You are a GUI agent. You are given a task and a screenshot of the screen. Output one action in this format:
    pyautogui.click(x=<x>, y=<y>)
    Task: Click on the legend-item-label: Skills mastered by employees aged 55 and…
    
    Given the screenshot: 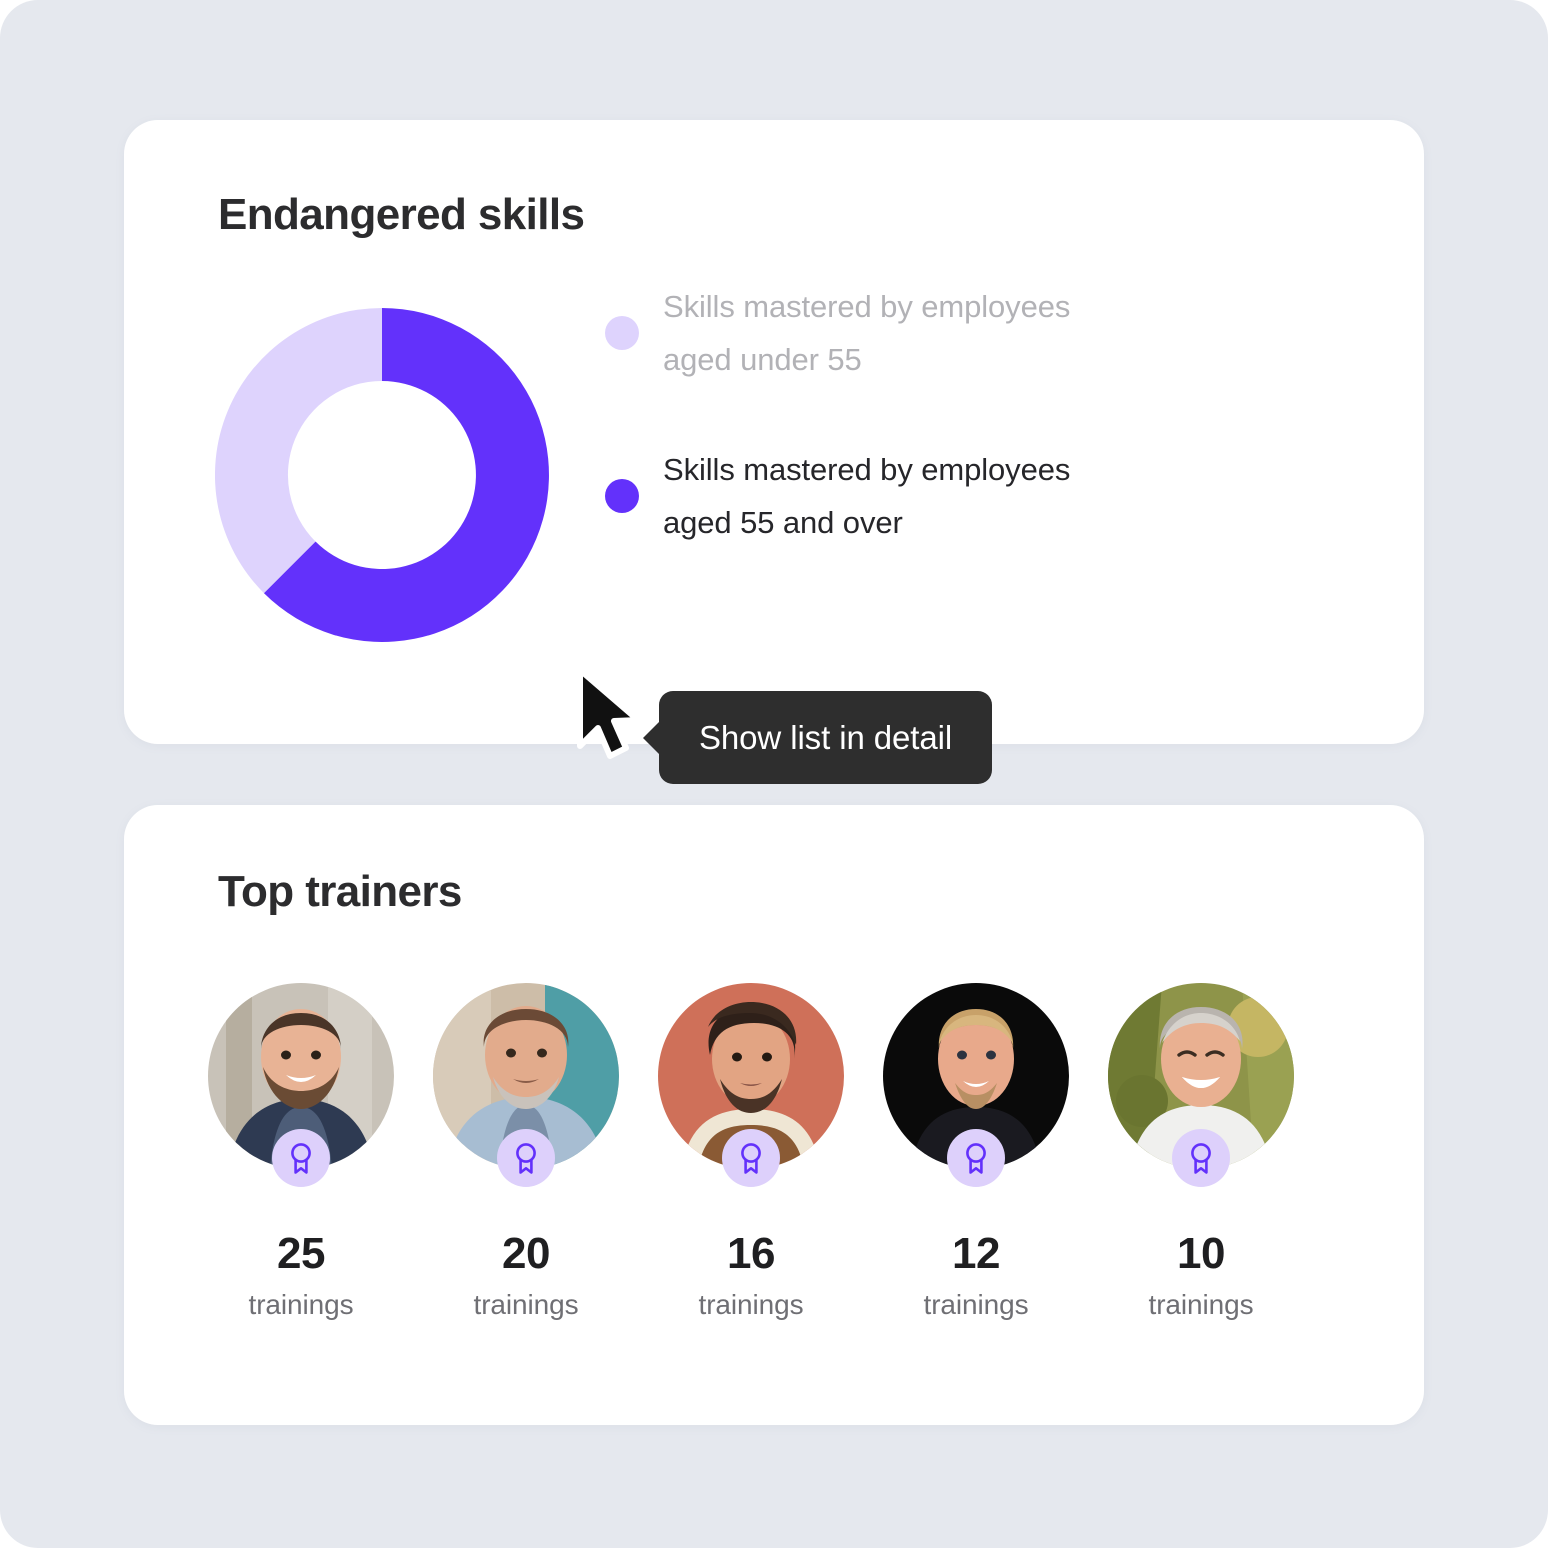 What is the action you would take?
    pyautogui.click(x=867, y=495)
    